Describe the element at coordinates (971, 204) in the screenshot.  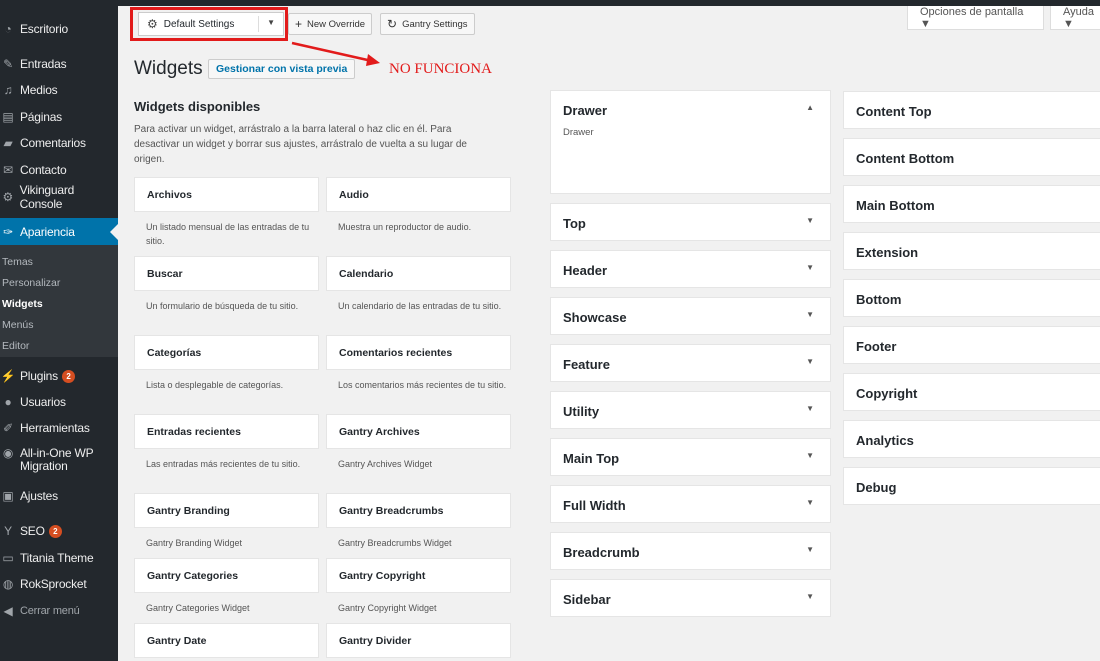
I see `area-main-bottom: Main Bottom` at that location.